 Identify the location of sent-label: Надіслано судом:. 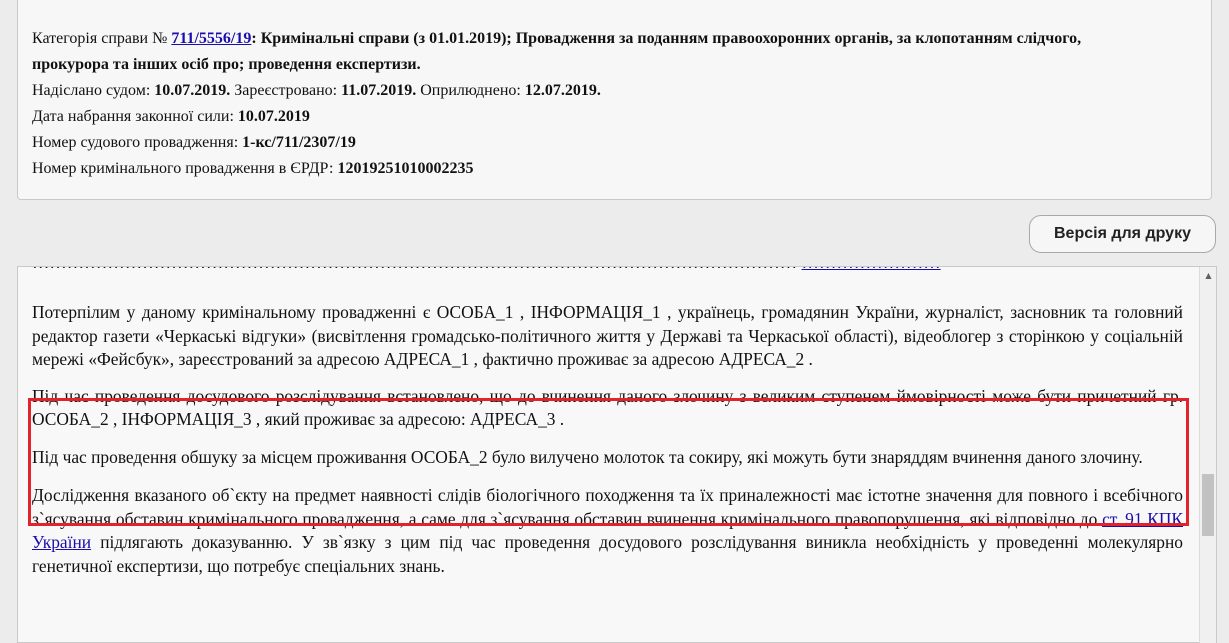
(91, 90).